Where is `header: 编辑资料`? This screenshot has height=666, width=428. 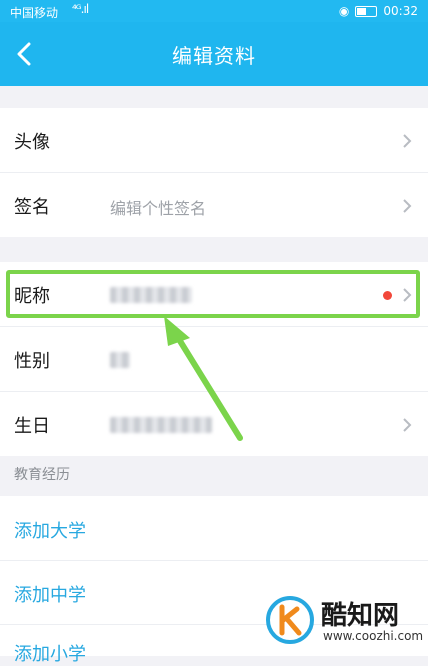 header: 编辑资料 is located at coordinates (214, 54).